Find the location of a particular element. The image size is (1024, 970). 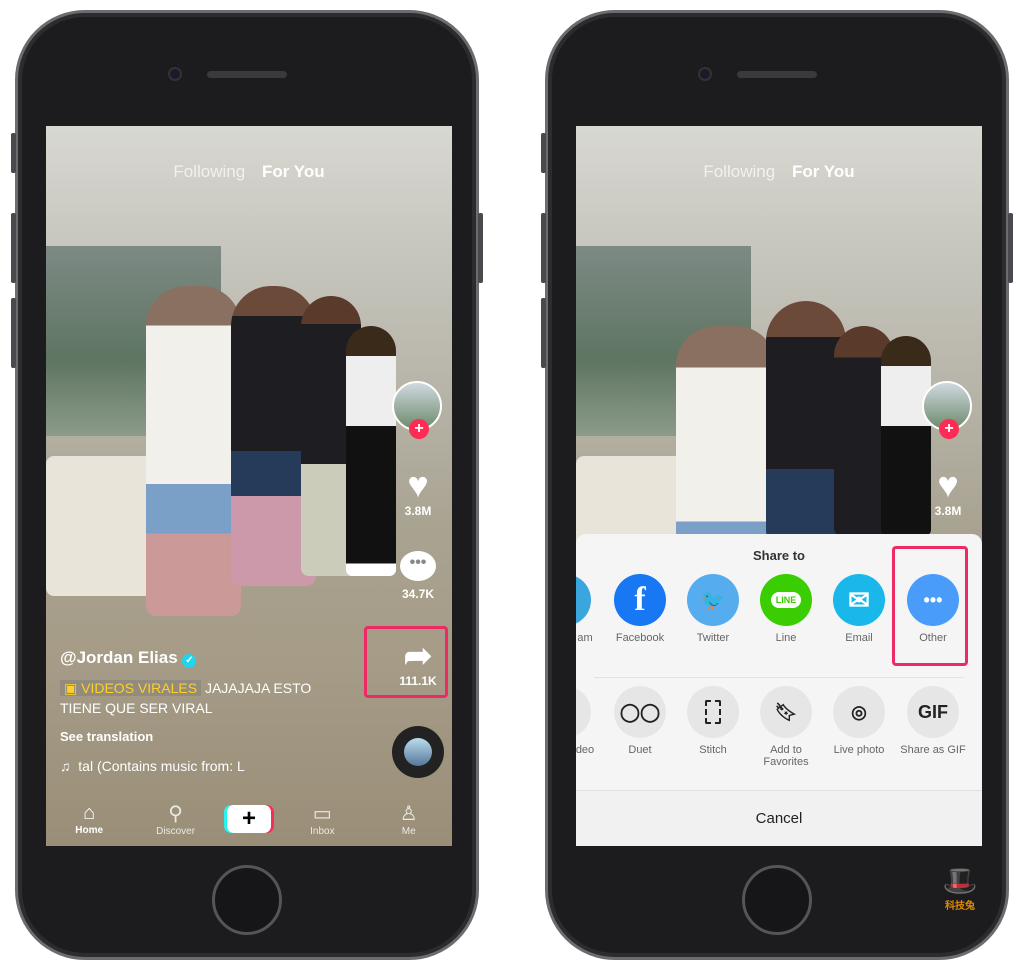

action-share-gif: GIF Share as GIF is located at coordinates (933, 721).